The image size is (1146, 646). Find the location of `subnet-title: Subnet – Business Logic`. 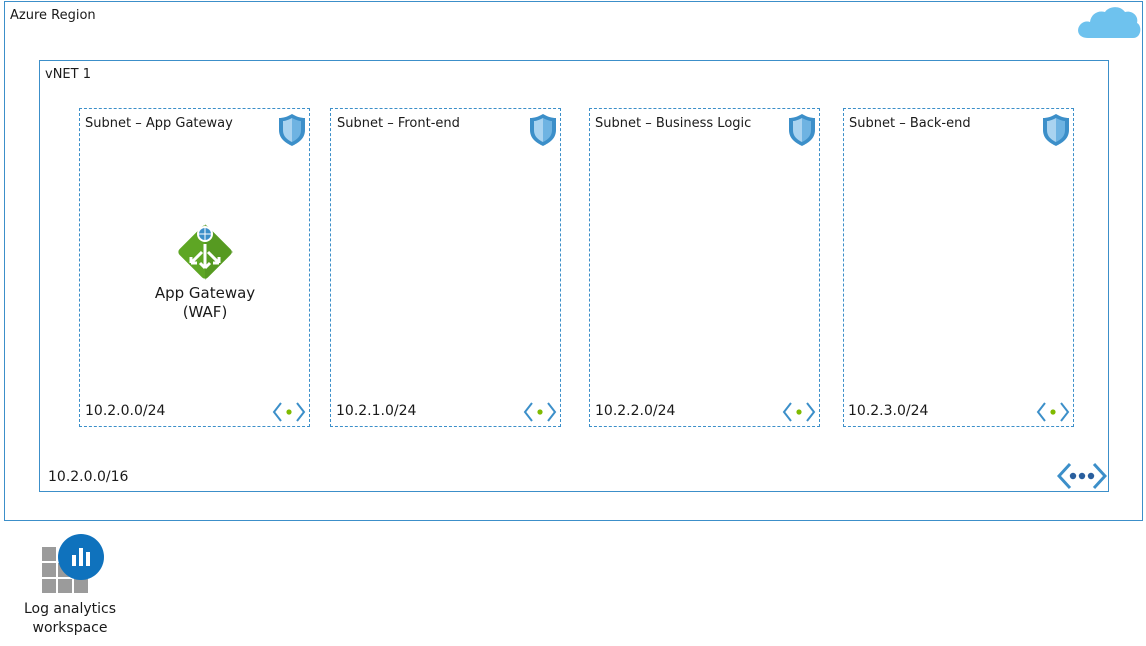

subnet-title: Subnet – Business Logic is located at coordinates (673, 123).